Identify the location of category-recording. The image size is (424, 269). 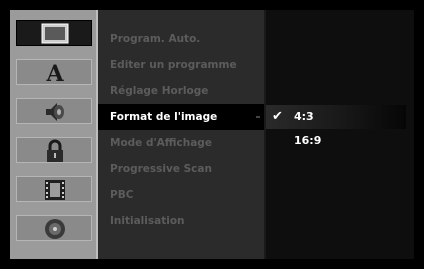
(54, 189).